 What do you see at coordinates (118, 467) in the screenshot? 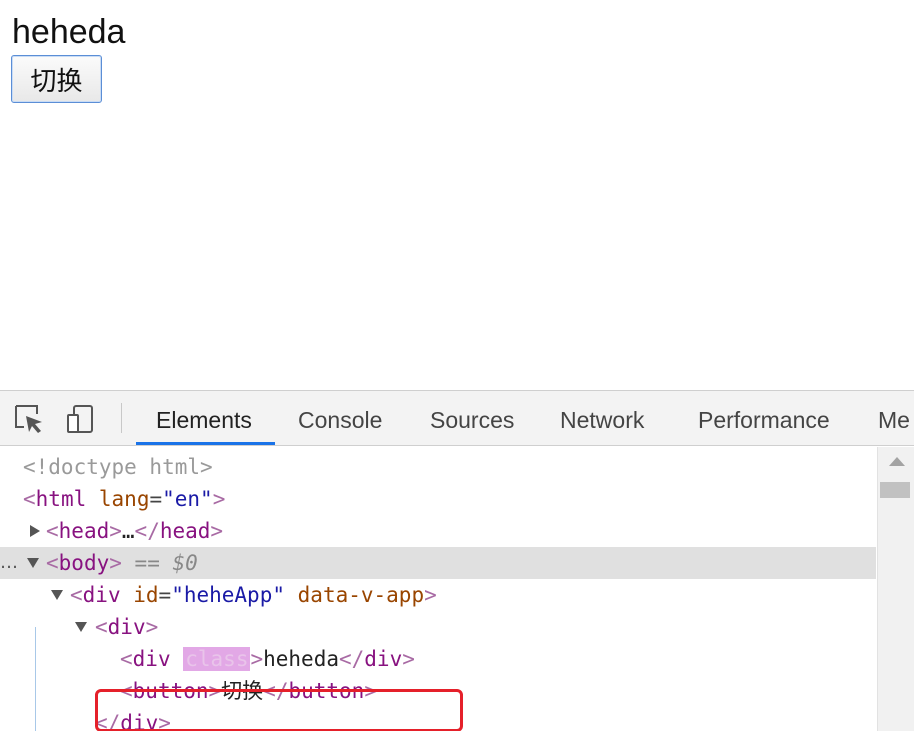
I see `doctype-text: <!doctype html>` at bounding box center [118, 467].